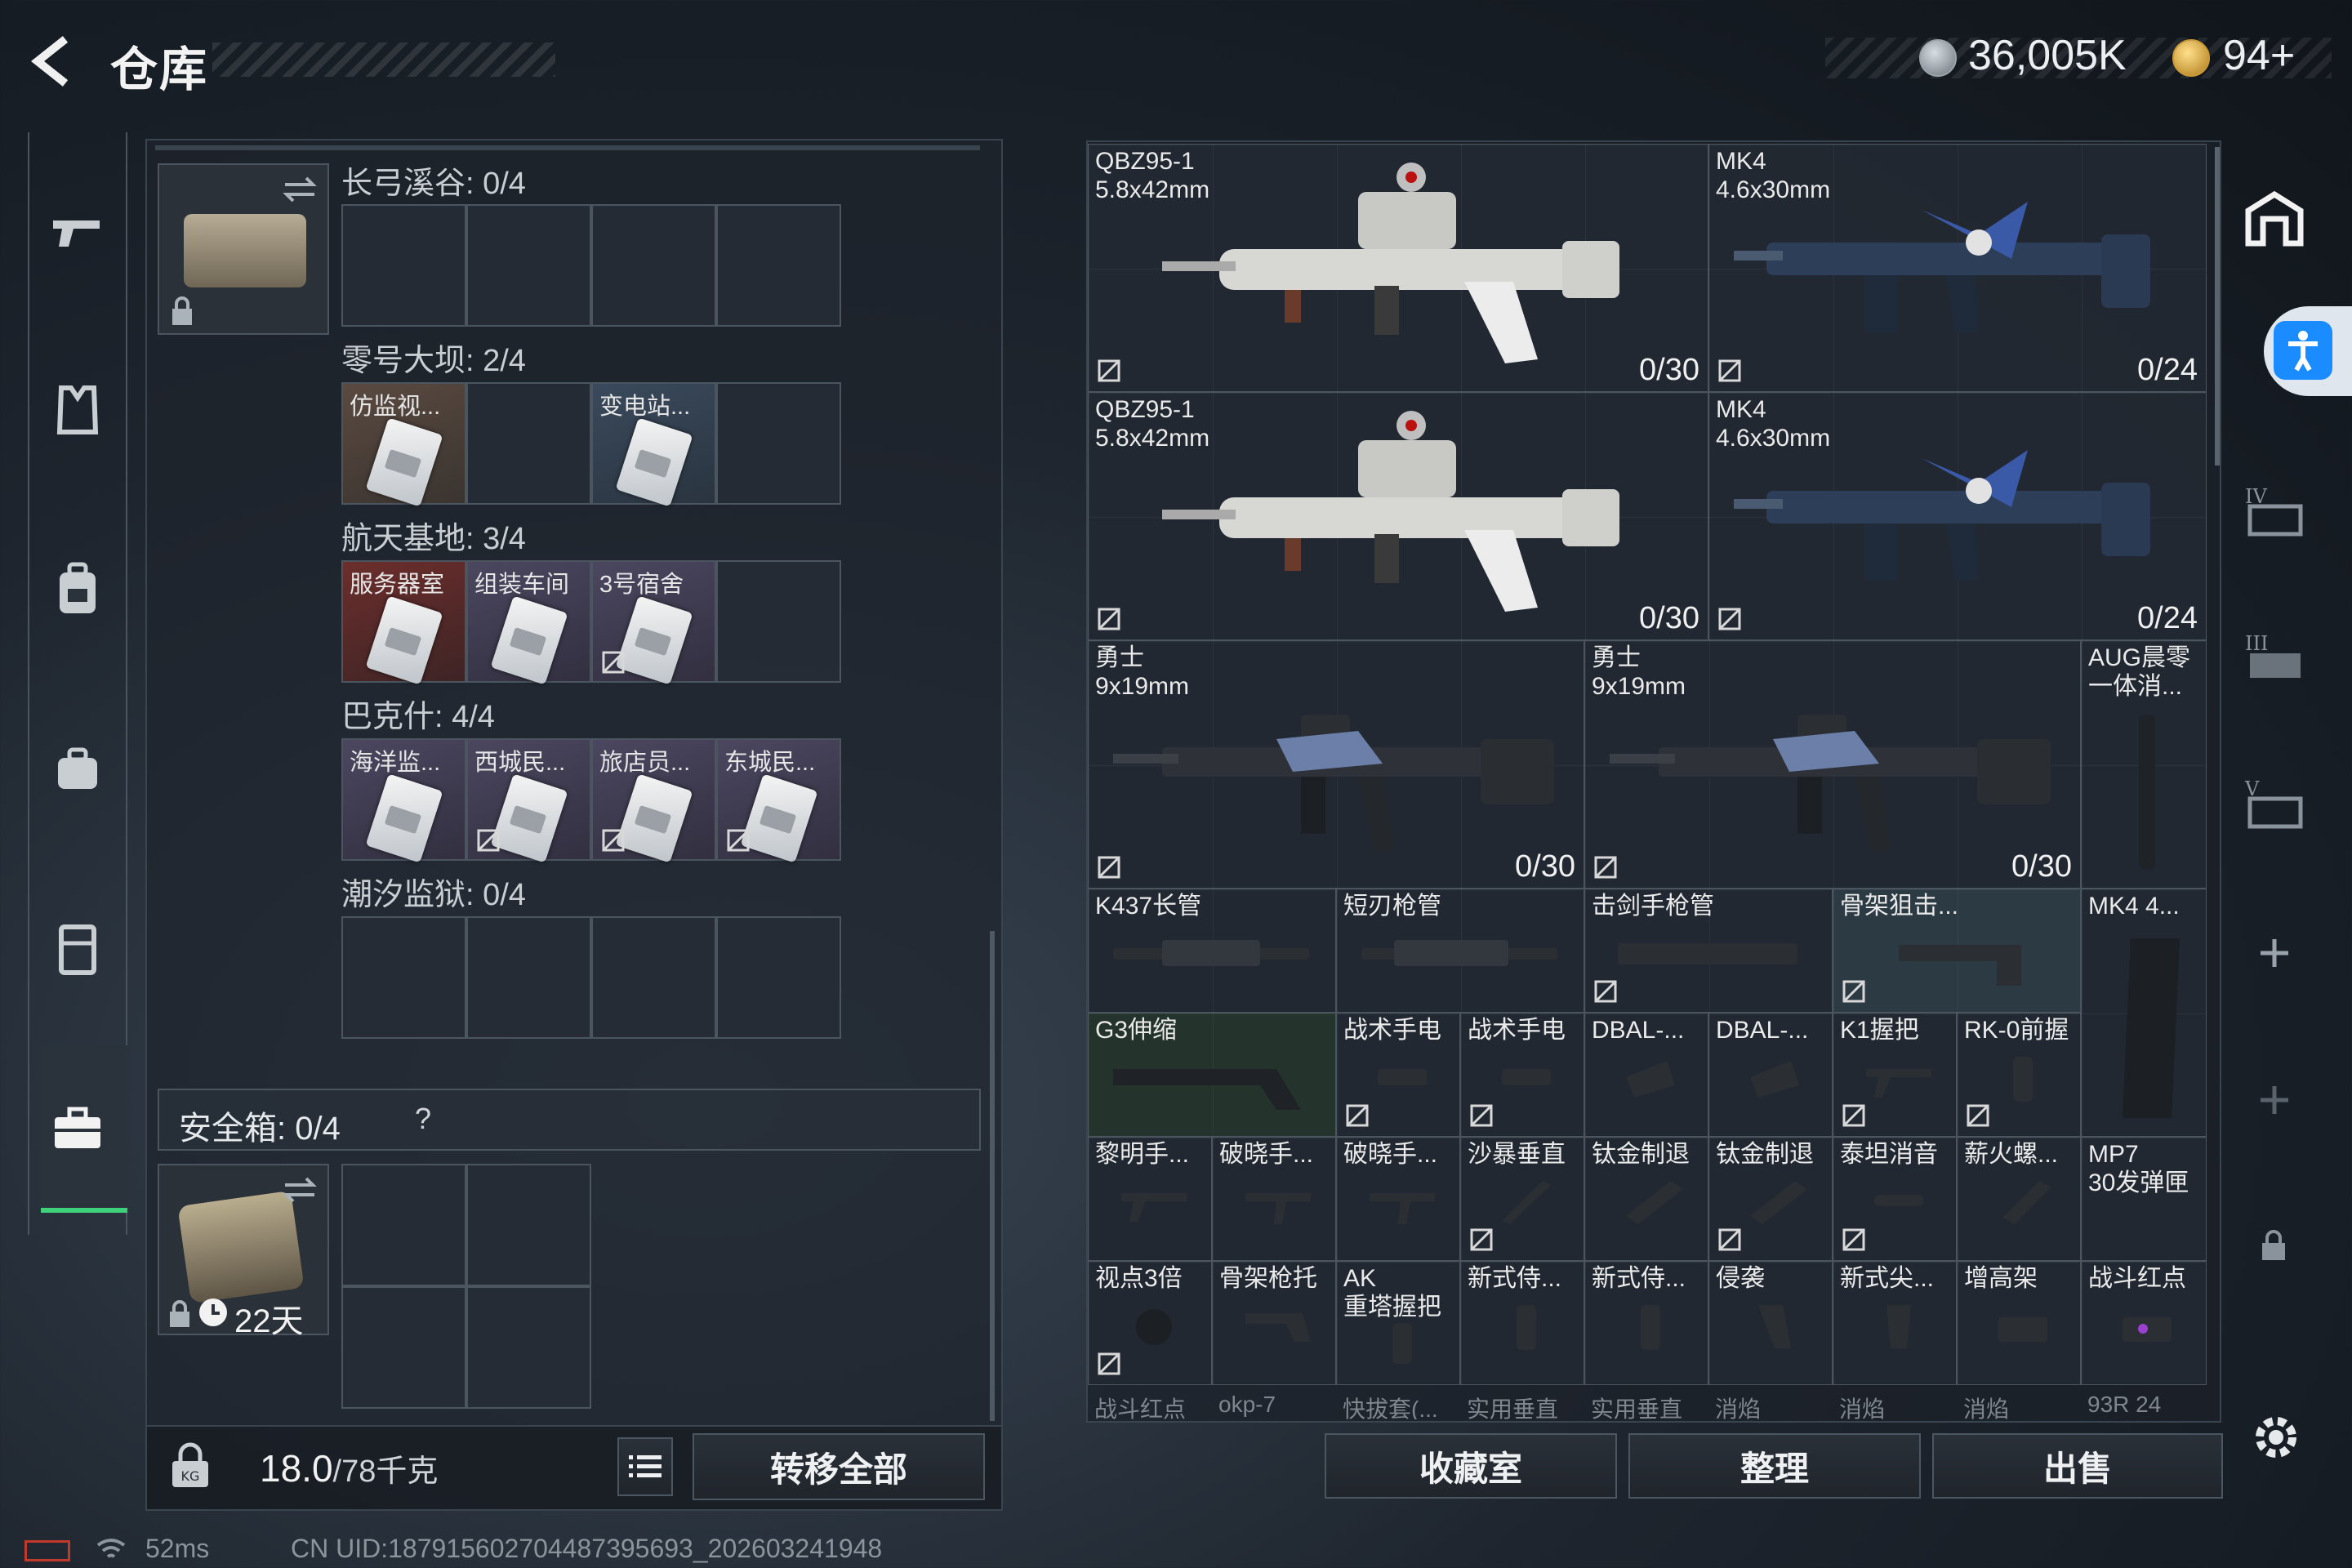  What do you see at coordinates (243, 249) in the screenshot?
I see `key-case-slot` at bounding box center [243, 249].